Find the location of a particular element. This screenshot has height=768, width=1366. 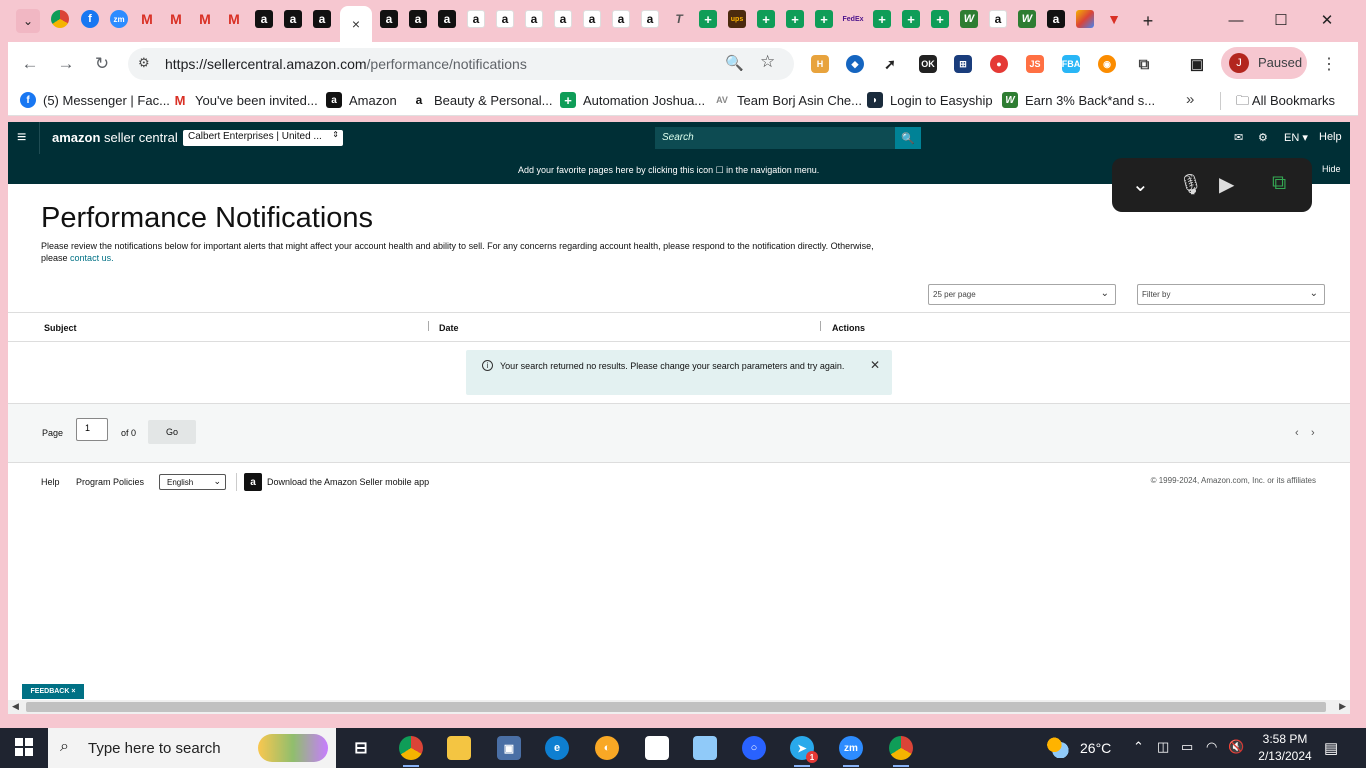

footer-help-link: Help is located at coordinates (50, 482).